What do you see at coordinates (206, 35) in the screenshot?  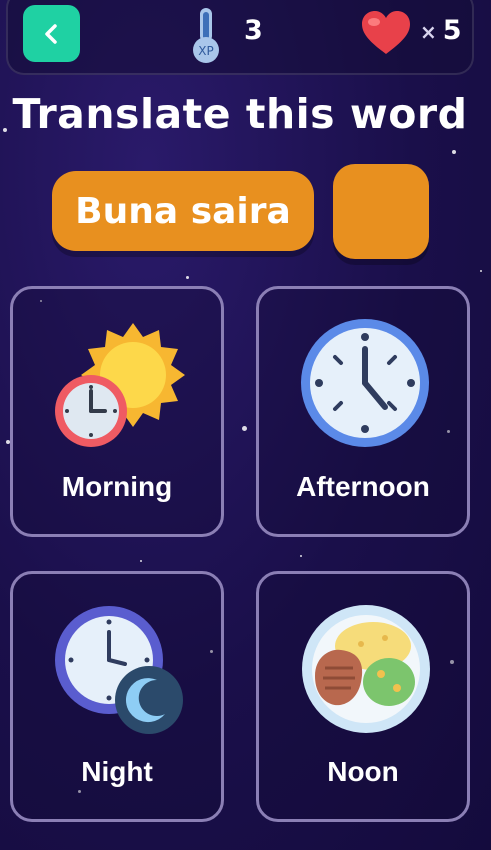 I see `xp-thermometer-icon: XP` at bounding box center [206, 35].